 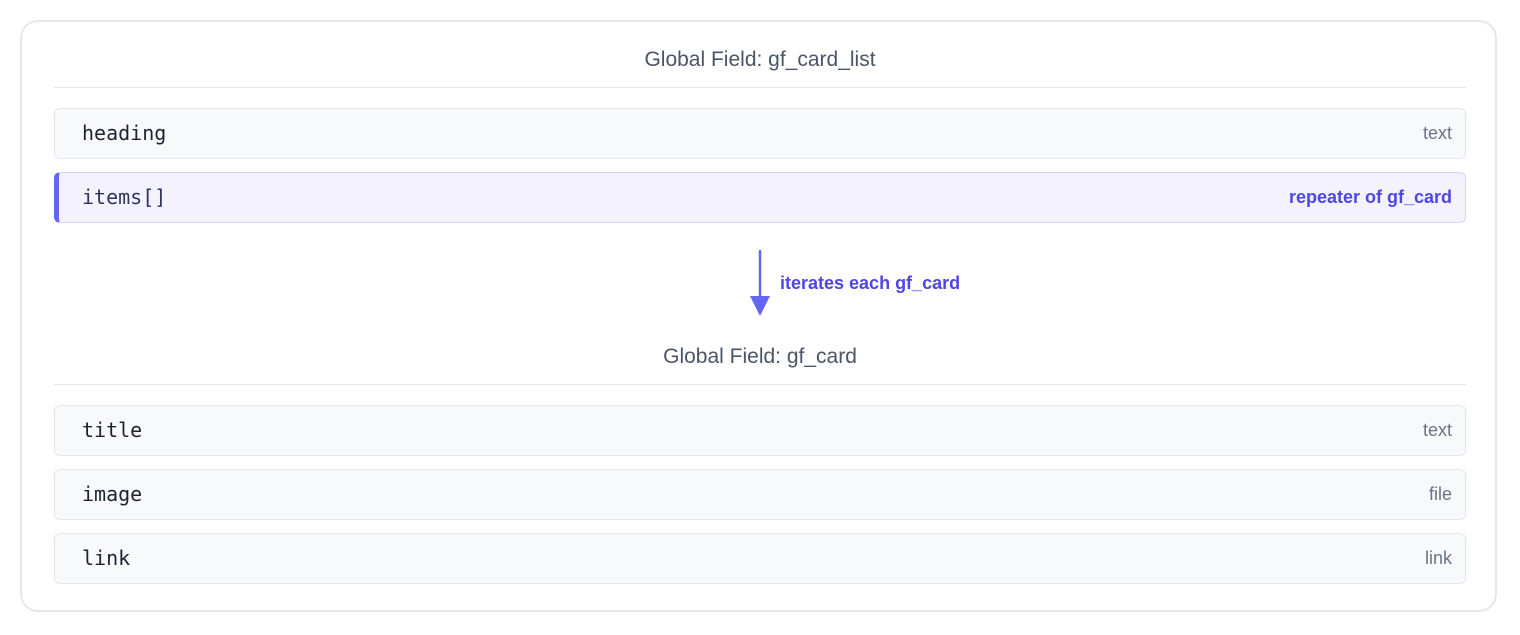 I want to click on field-name: title, so click(x=112, y=430).